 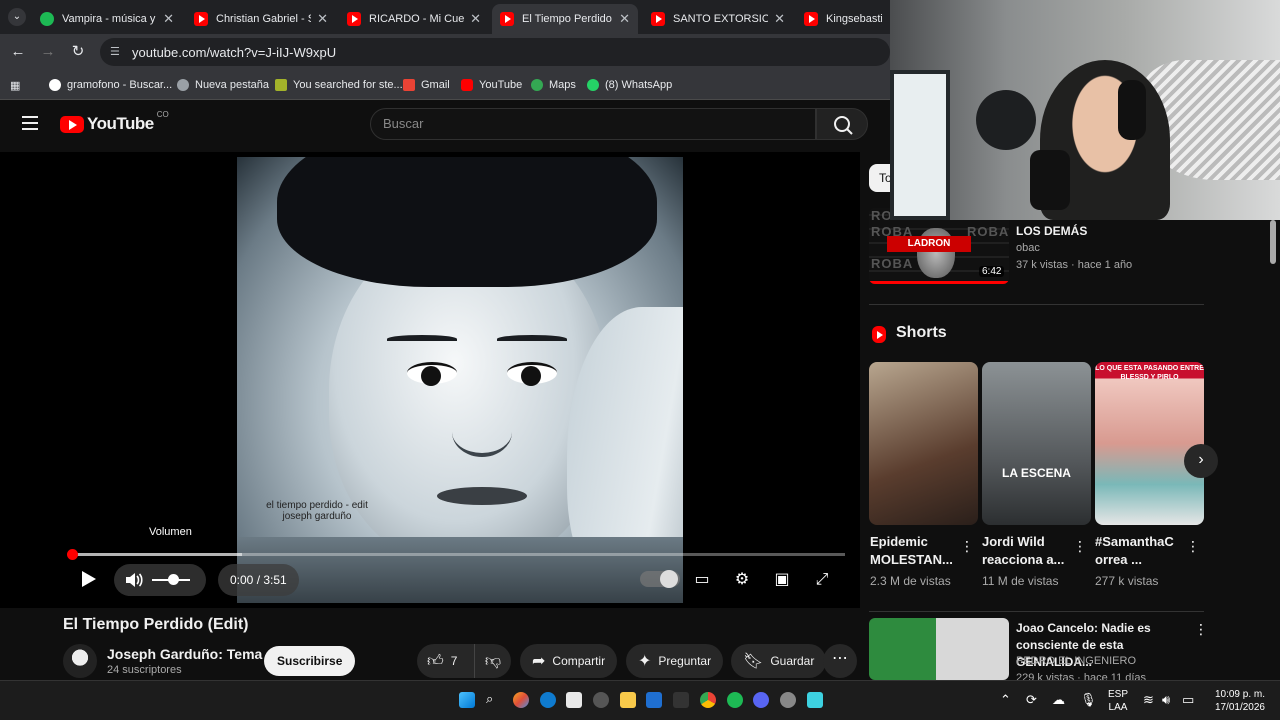 I want to click on reload-icon: ↻, so click(x=78, y=52).